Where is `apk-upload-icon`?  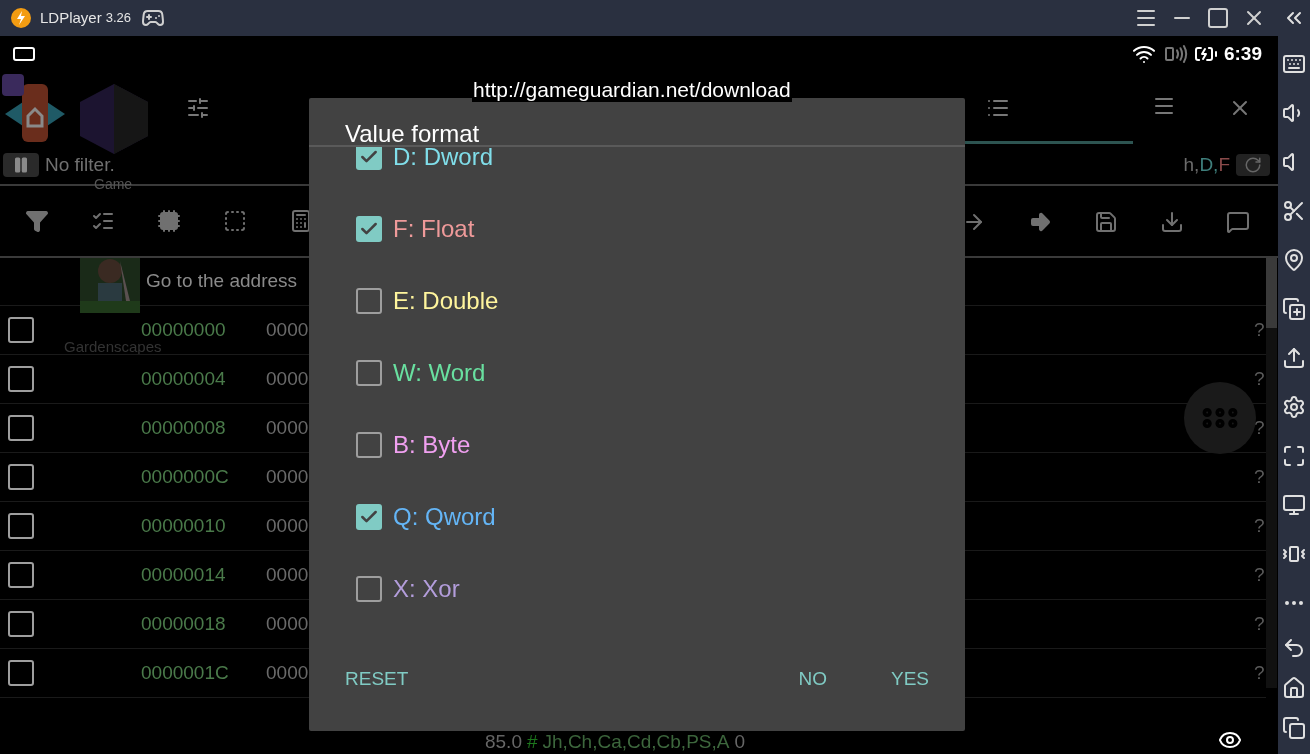
apk-upload-icon is located at coordinates (1294, 358).